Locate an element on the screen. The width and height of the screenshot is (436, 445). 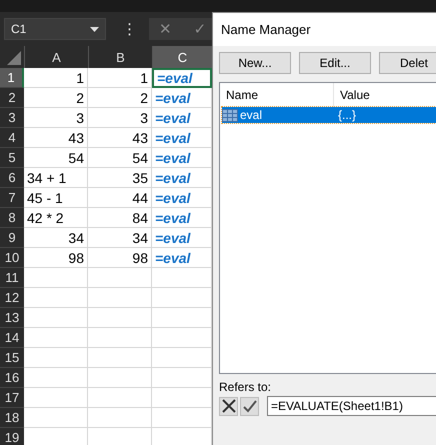
field-label: Refers to: is located at coordinates (245, 387).